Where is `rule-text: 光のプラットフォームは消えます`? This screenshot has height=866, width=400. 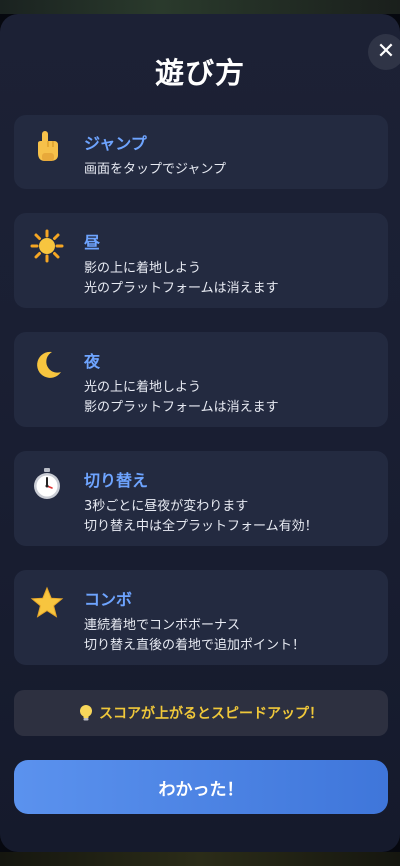 rule-text: 光のプラットフォームは消えます is located at coordinates (181, 288).